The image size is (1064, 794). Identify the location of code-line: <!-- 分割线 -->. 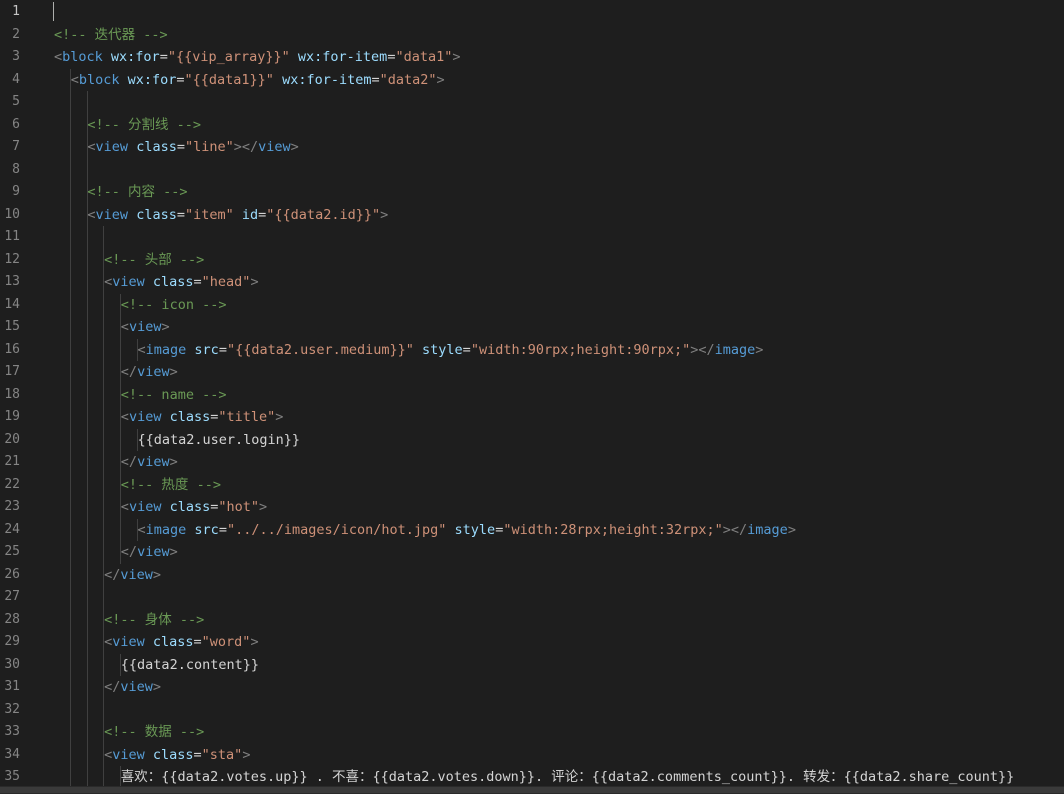
(559, 124).